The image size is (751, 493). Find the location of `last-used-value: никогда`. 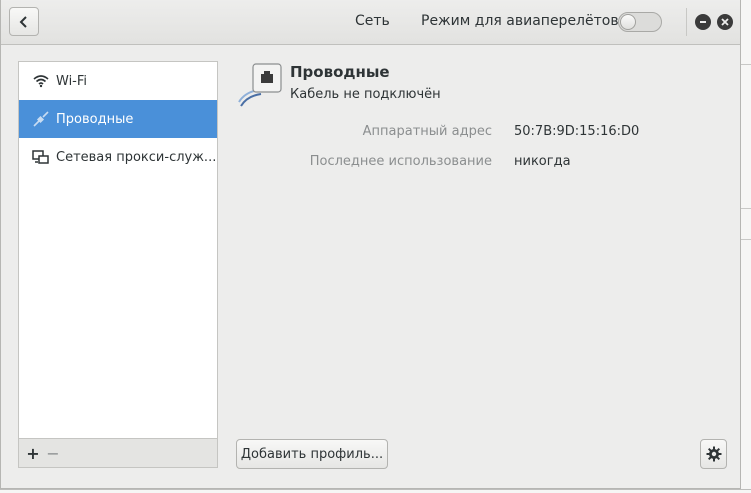

last-used-value: никогда is located at coordinates (542, 161).